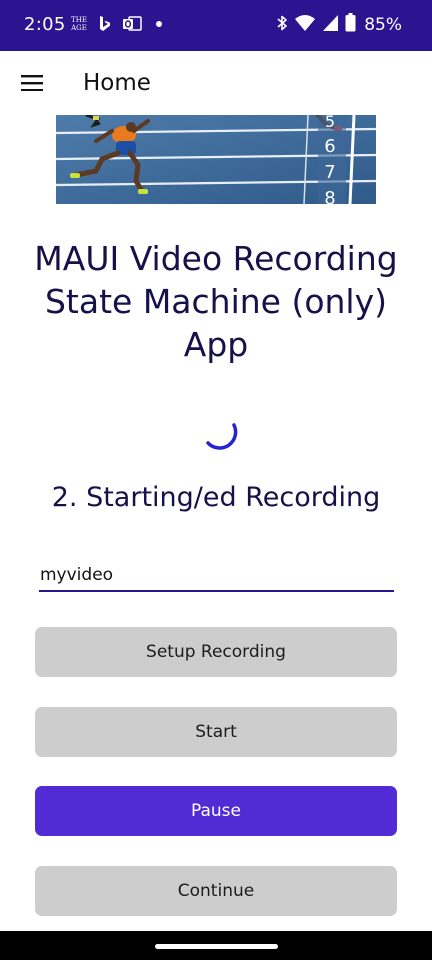  What do you see at coordinates (32, 83) in the screenshot?
I see `hamburger-menu-icon` at bounding box center [32, 83].